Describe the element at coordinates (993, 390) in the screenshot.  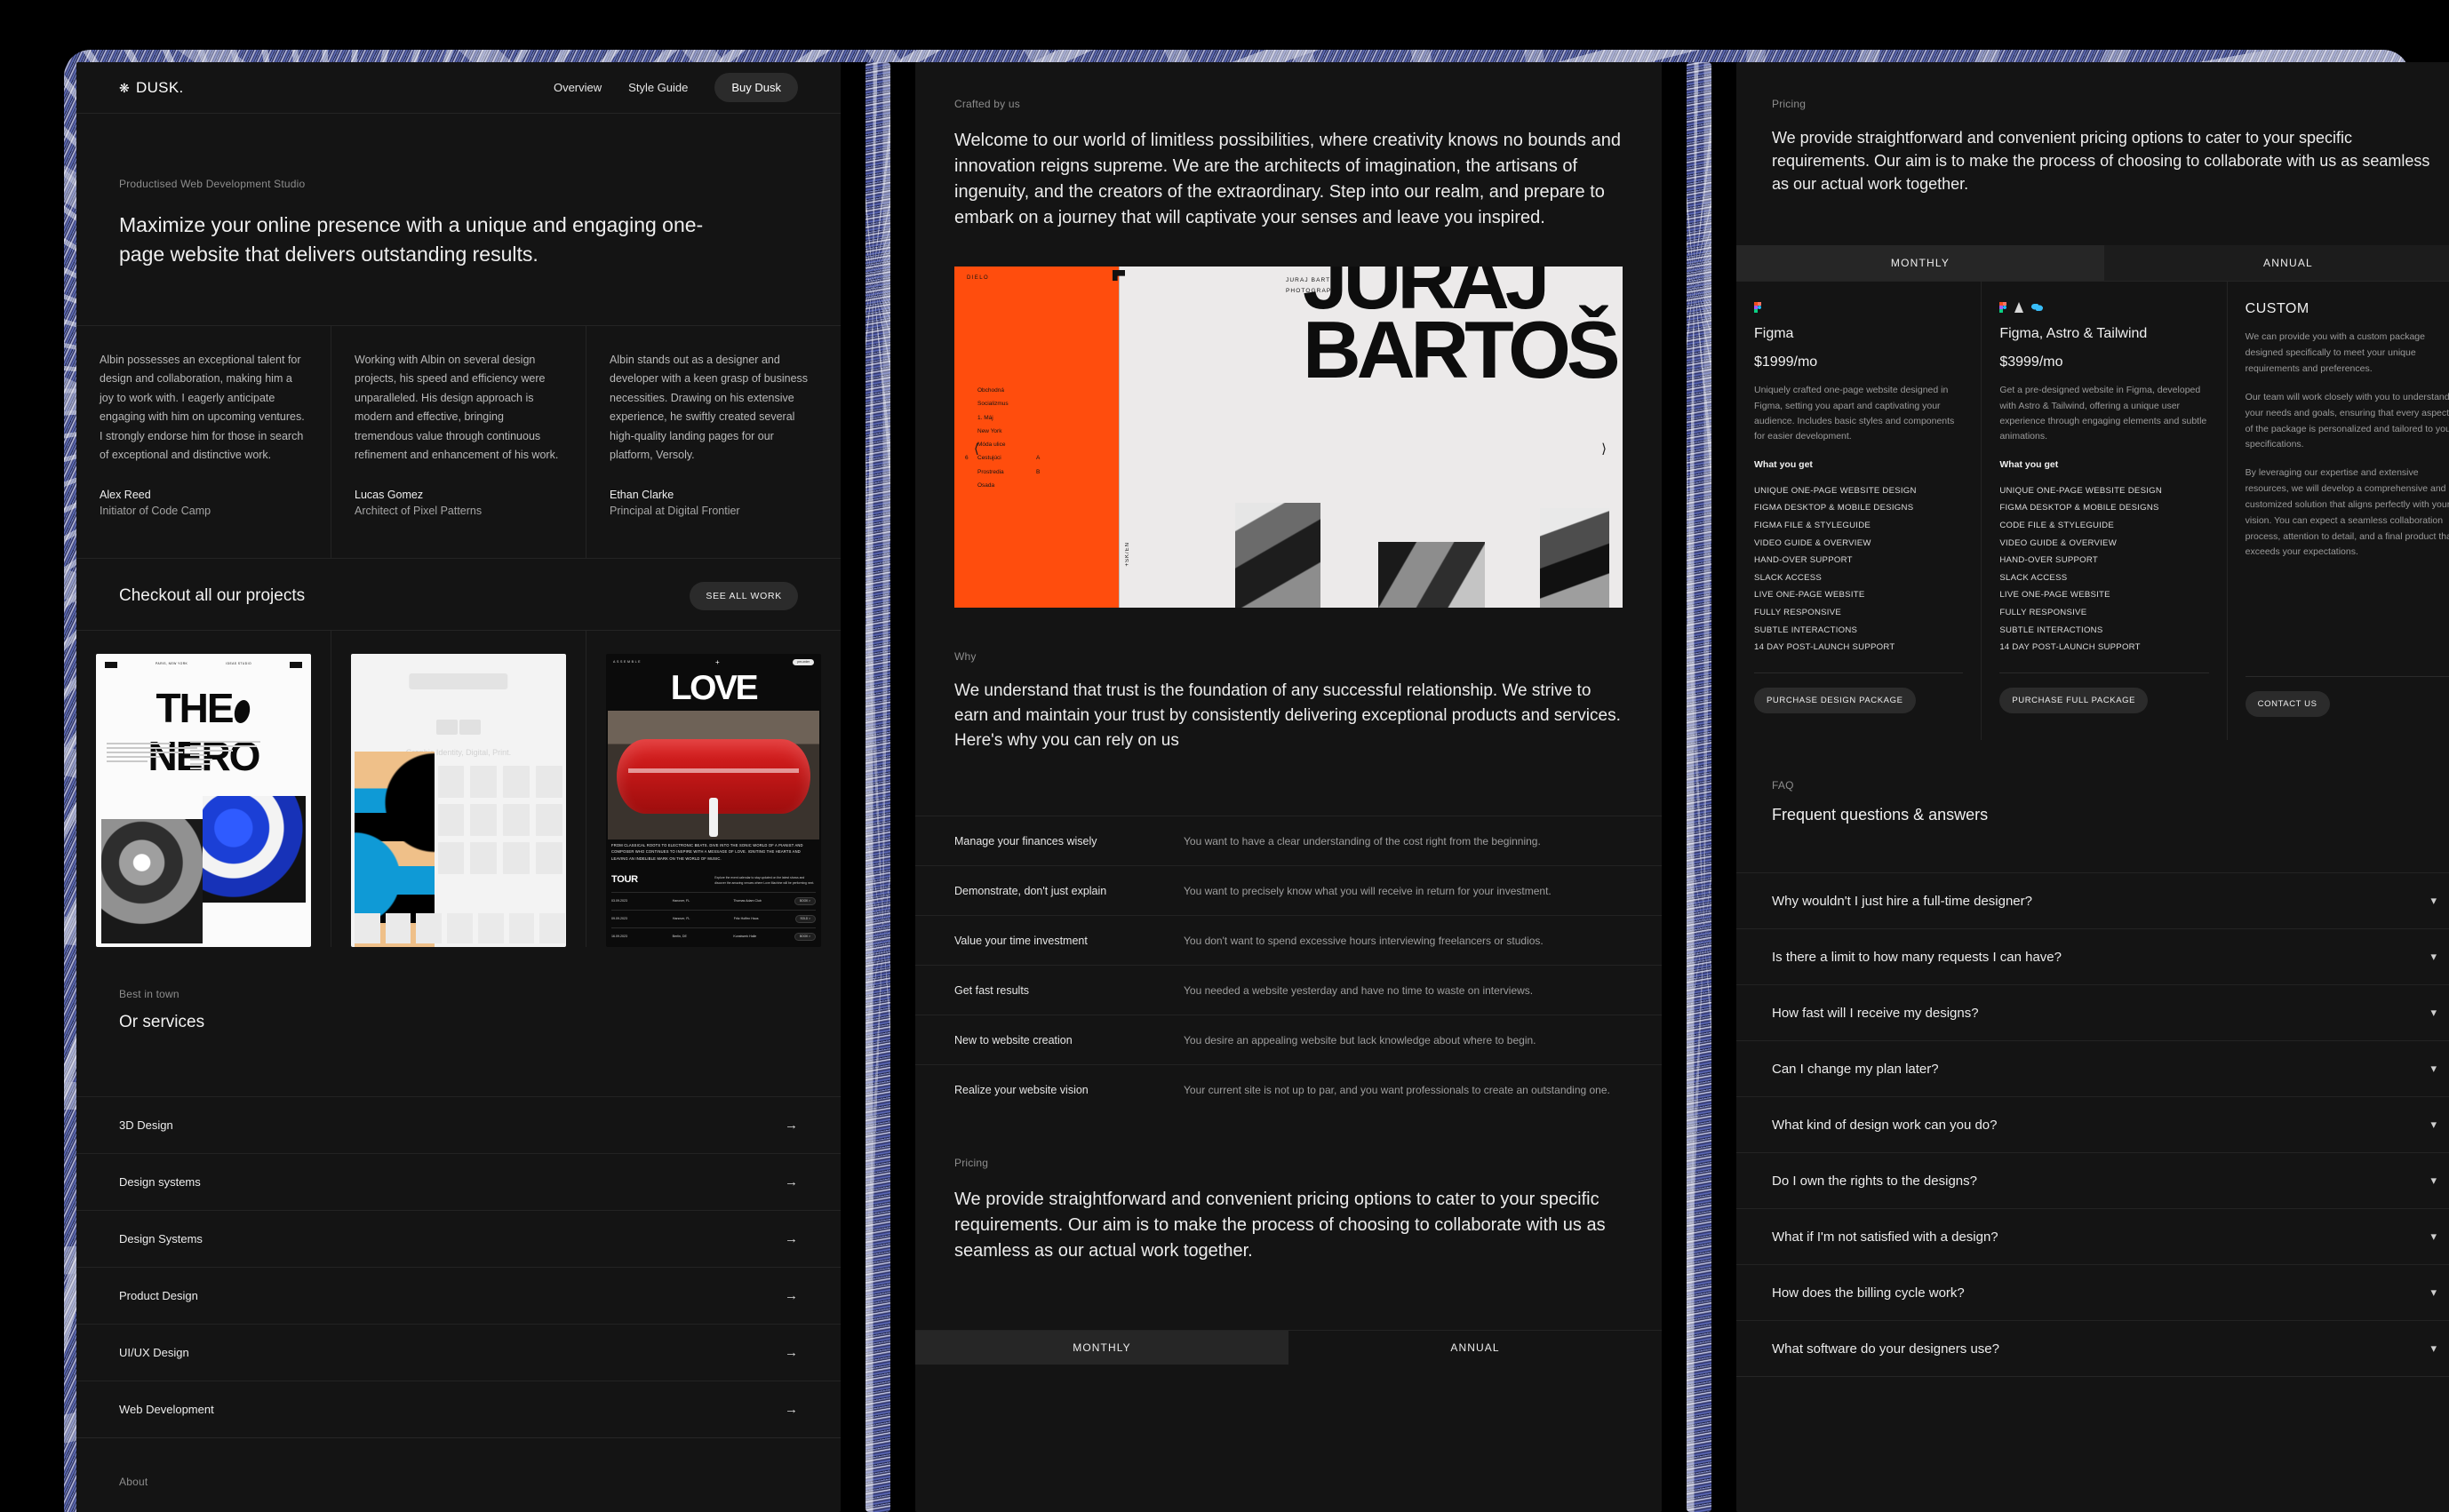
I see `showcase-menu-item: Obchodná` at that location.